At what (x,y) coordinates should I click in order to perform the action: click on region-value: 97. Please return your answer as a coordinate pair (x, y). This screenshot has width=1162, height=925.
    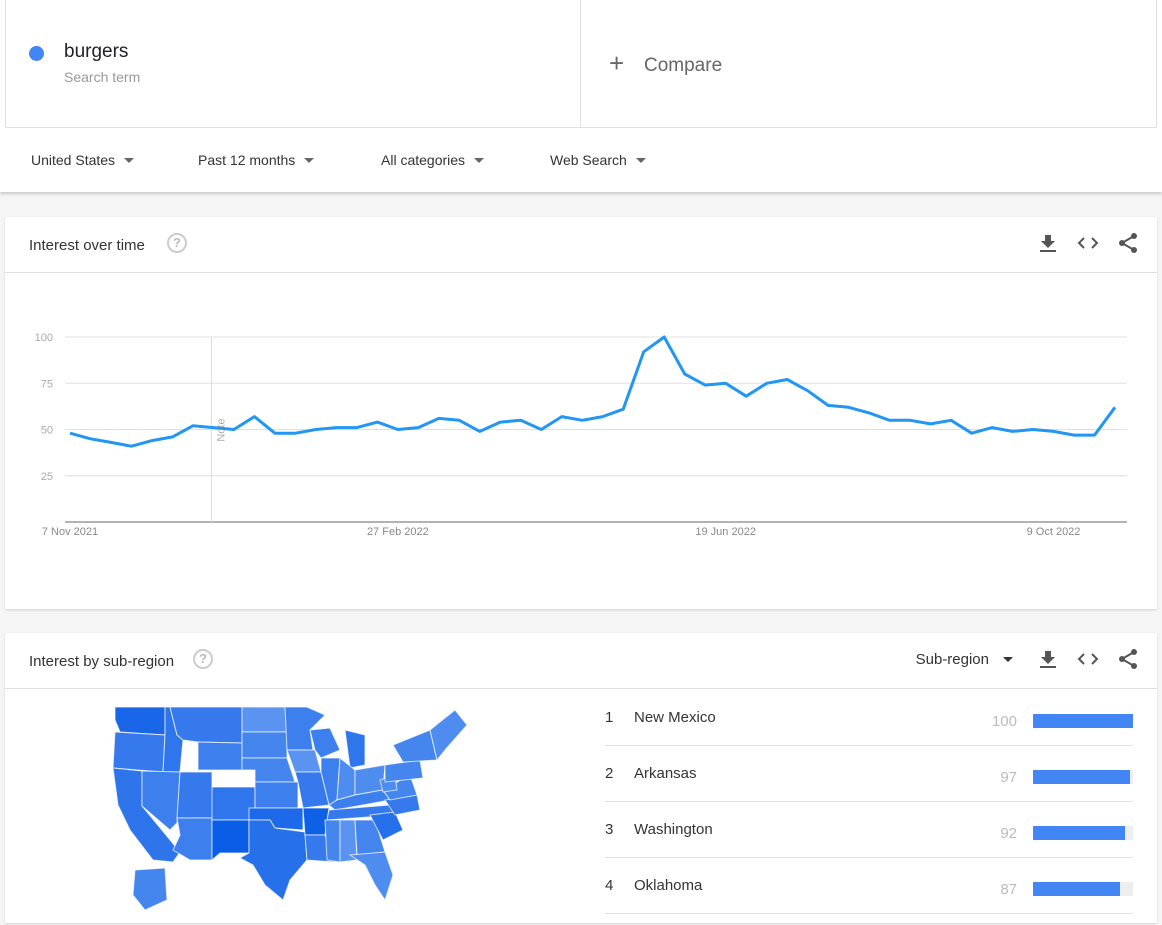
    Looking at the image, I should click on (1008, 777).